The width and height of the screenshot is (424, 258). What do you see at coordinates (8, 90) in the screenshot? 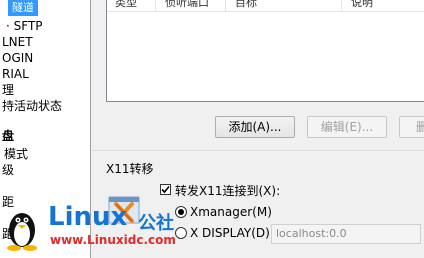
I see `tree-item-proxy: 理` at bounding box center [8, 90].